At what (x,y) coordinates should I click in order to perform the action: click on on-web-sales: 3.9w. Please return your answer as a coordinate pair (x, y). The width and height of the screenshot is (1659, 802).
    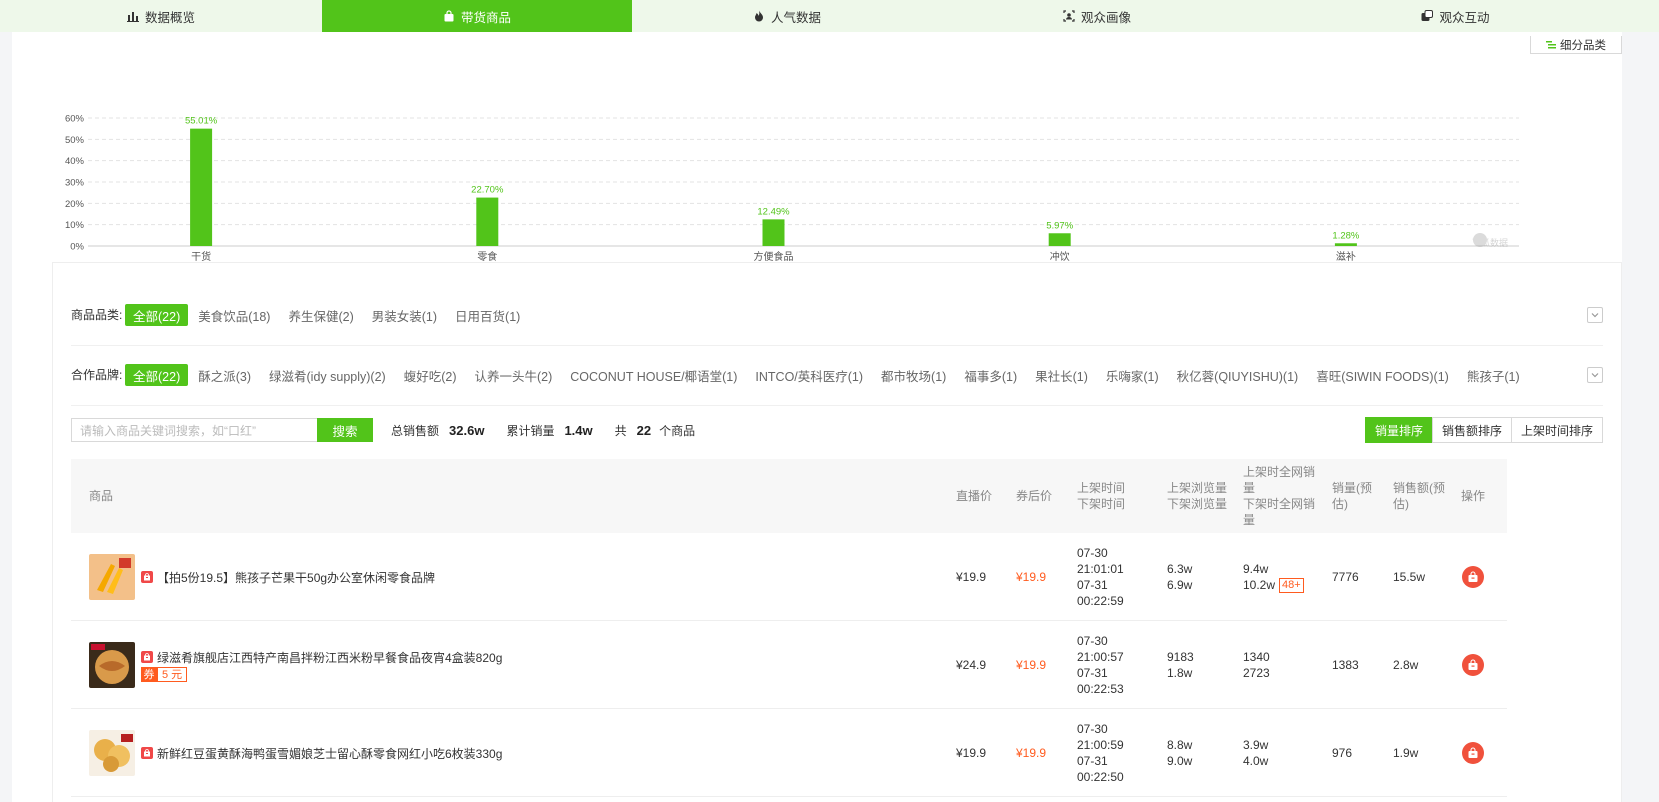
    Looking at the image, I should click on (1256, 745).